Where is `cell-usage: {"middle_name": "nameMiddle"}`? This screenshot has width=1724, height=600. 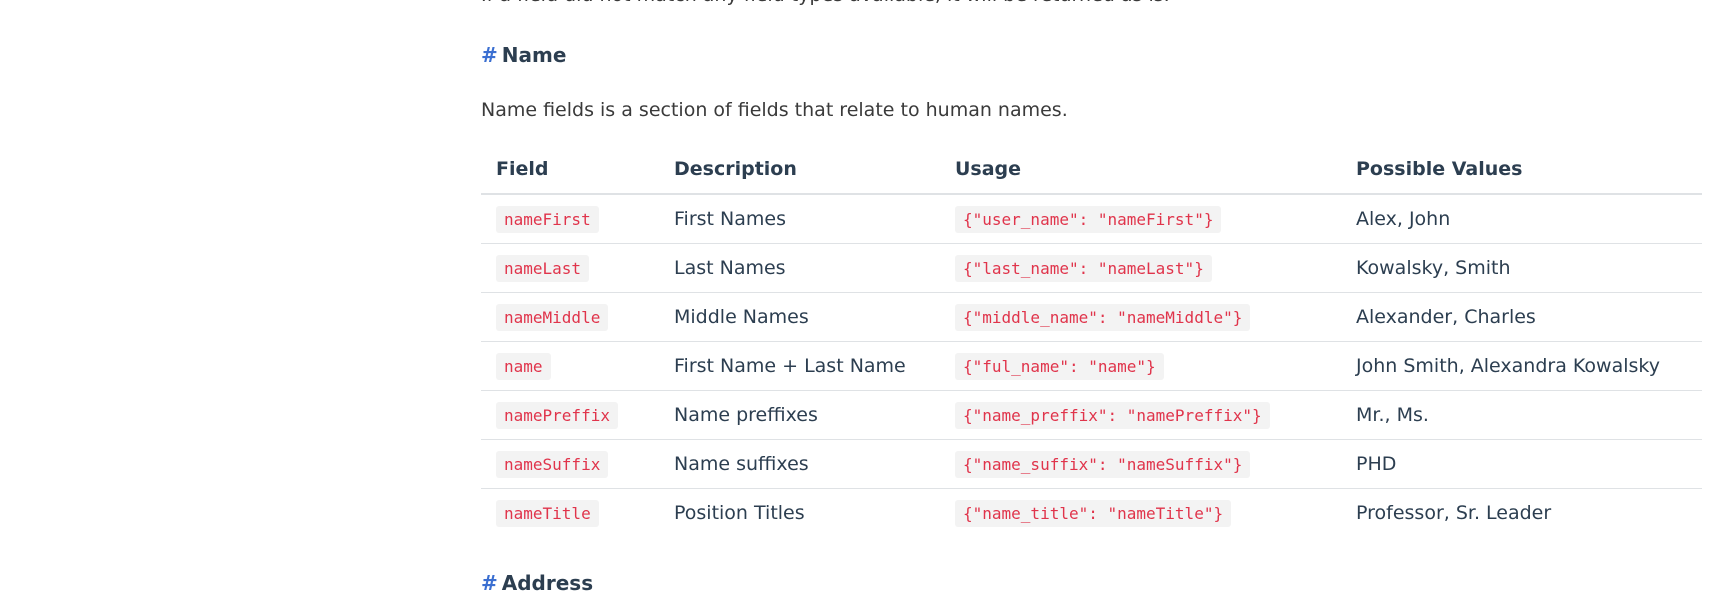
cell-usage: {"middle_name": "nameMiddle"} is located at coordinates (1140, 317).